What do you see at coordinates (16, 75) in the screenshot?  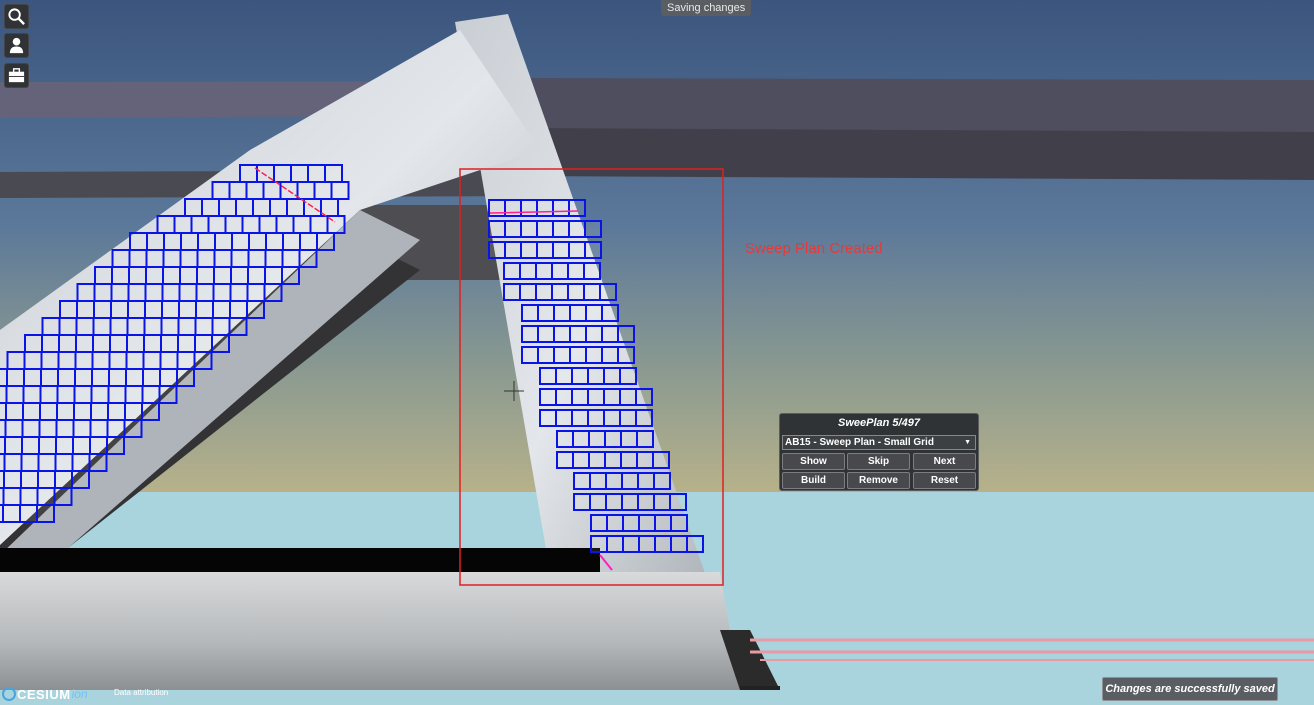 I see `briefcase-button` at bounding box center [16, 75].